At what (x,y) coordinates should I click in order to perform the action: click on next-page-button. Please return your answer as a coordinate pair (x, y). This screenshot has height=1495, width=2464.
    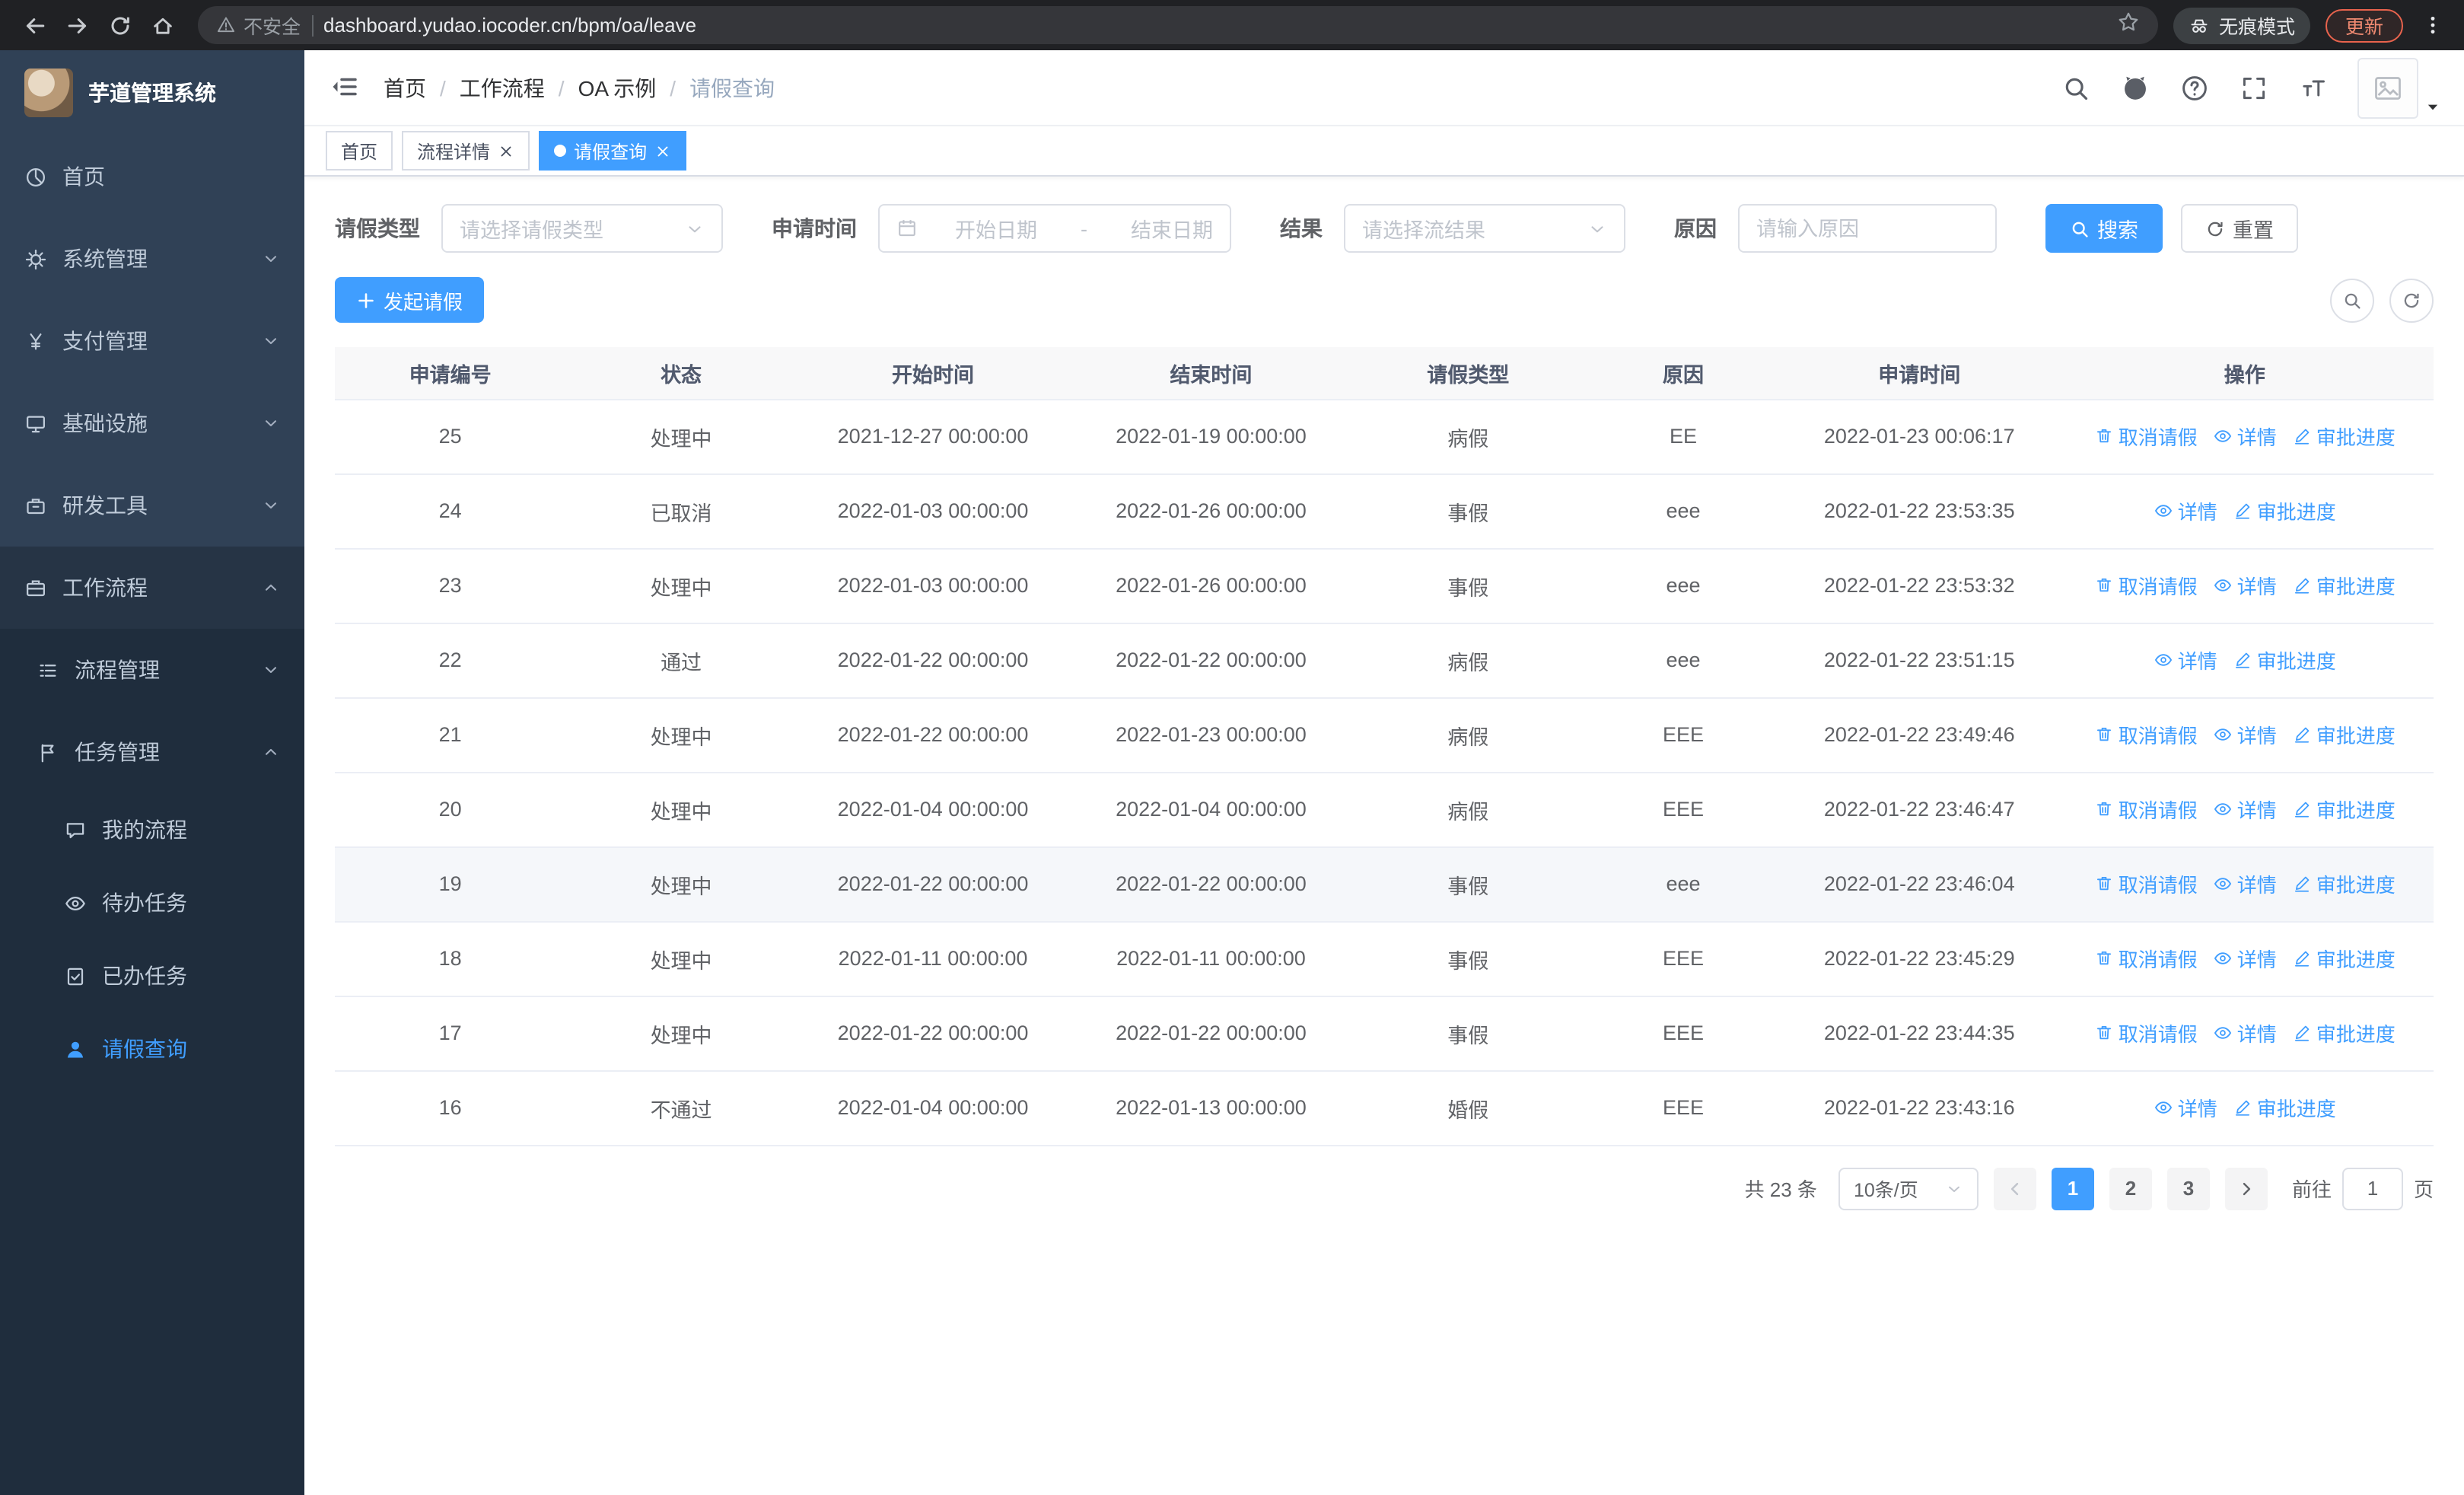
    Looking at the image, I should click on (2246, 1188).